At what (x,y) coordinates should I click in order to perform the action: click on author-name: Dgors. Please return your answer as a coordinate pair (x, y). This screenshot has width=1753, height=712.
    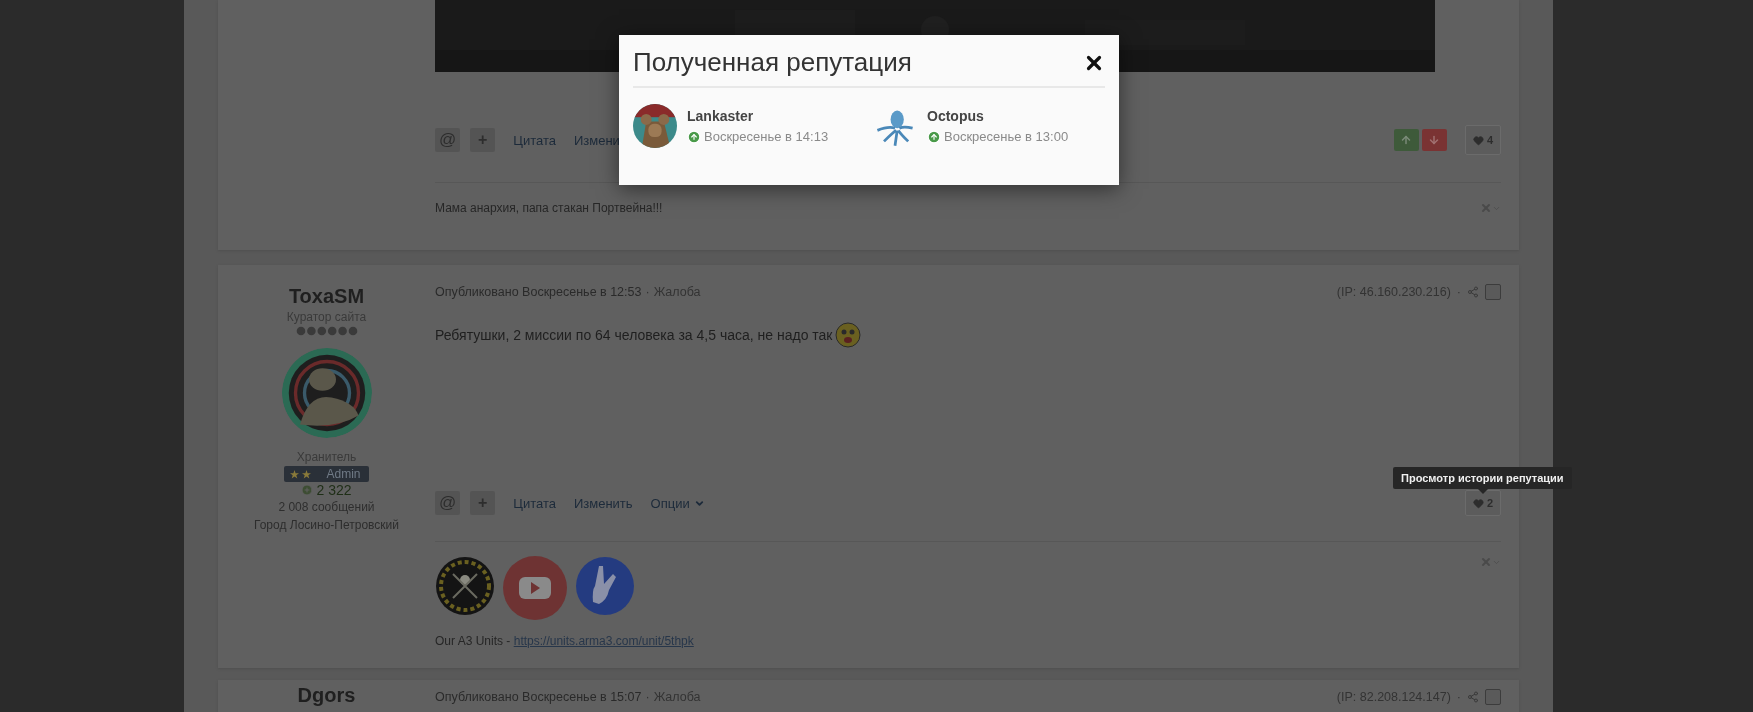
    Looking at the image, I should click on (326, 695).